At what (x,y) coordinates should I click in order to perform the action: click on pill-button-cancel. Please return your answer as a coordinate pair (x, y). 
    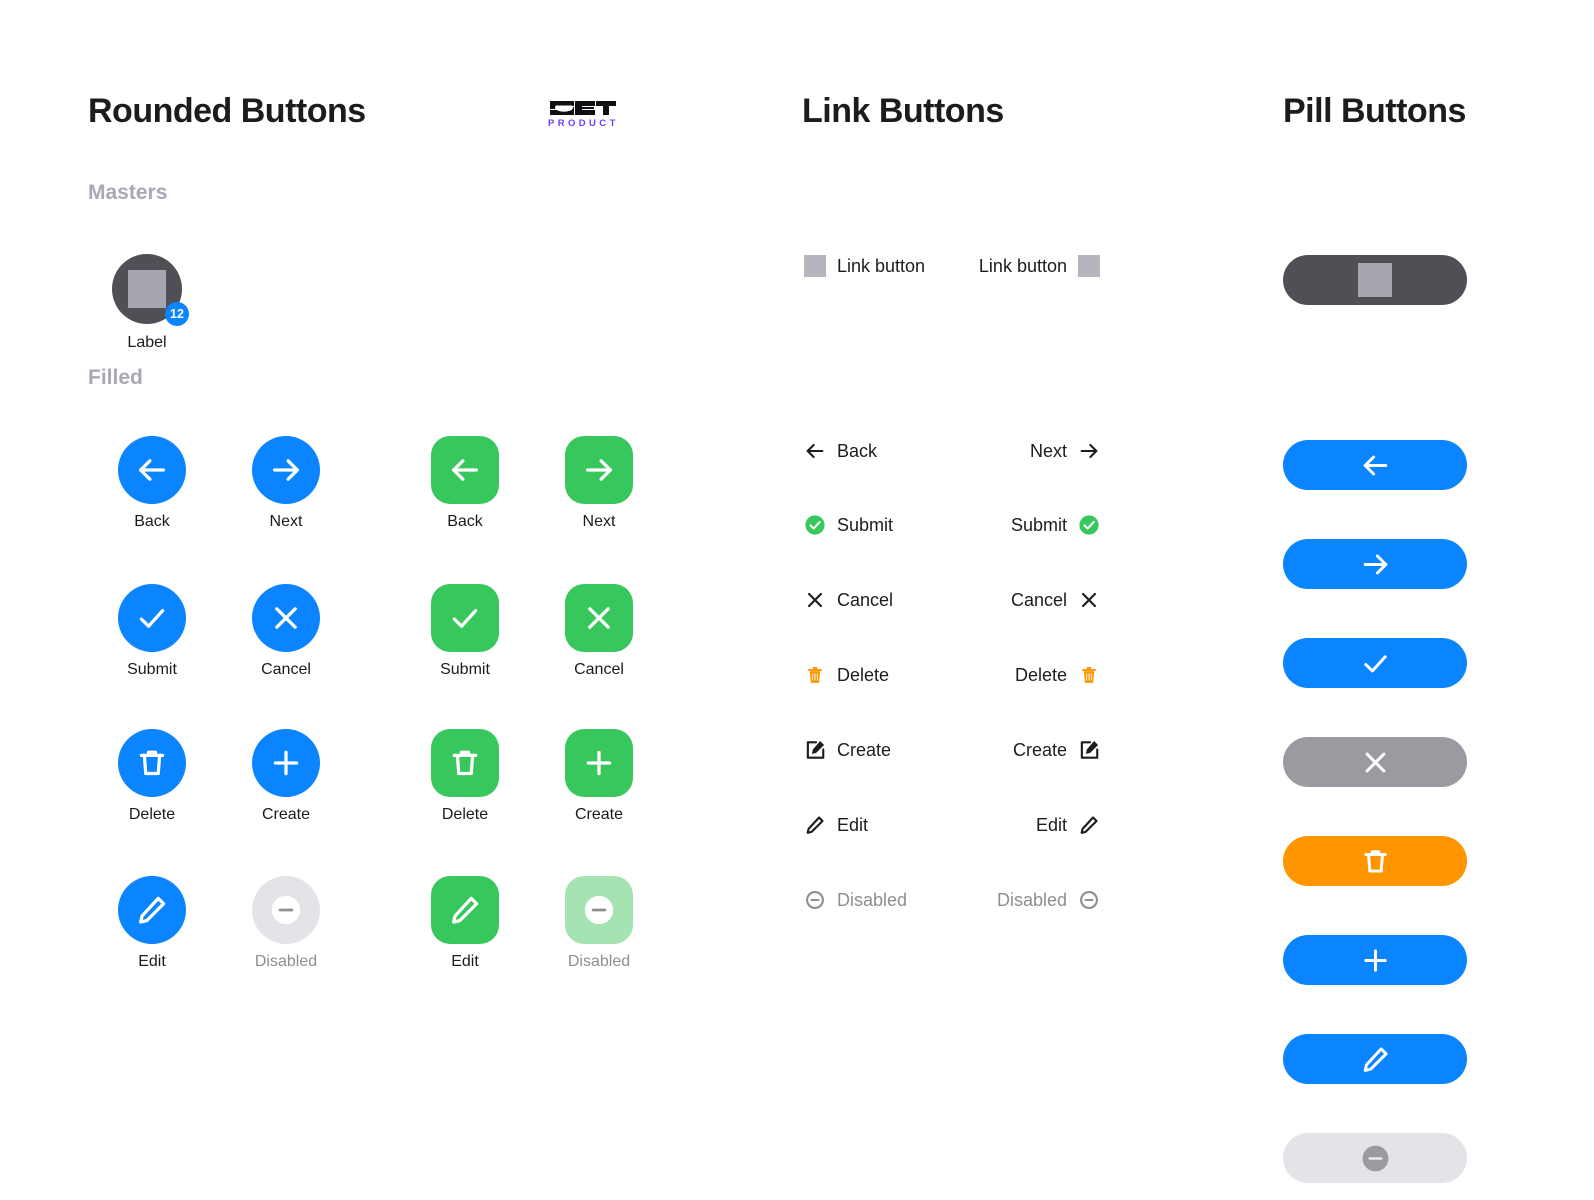
    Looking at the image, I should click on (1375, 762).